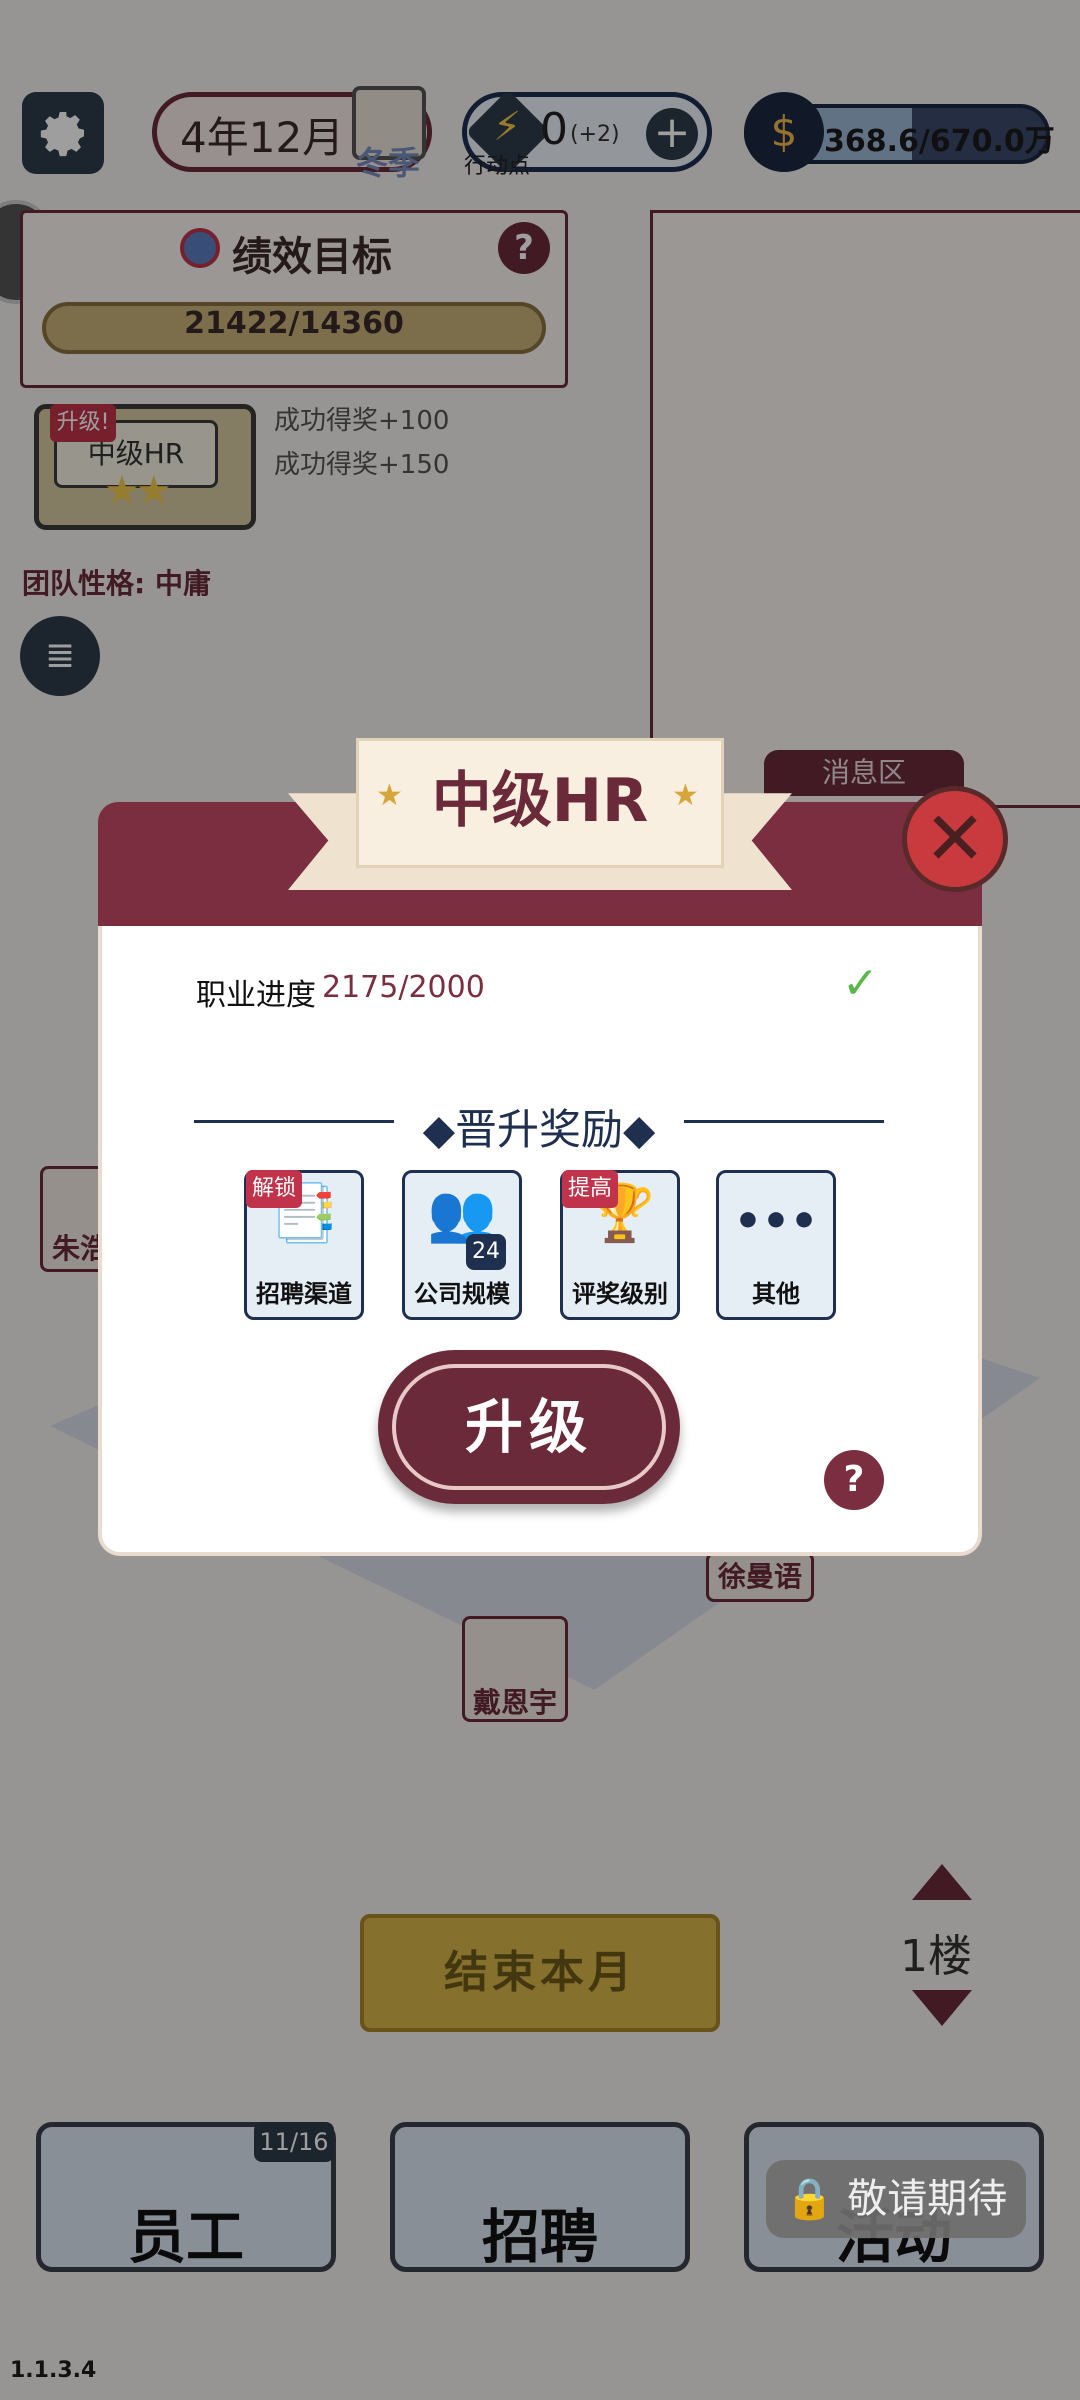 This screenshot has width=1080, height=2400. Describe the element at coordinates (486, 1252) in the screenshot. I see `company-size-value: 24` at that location.